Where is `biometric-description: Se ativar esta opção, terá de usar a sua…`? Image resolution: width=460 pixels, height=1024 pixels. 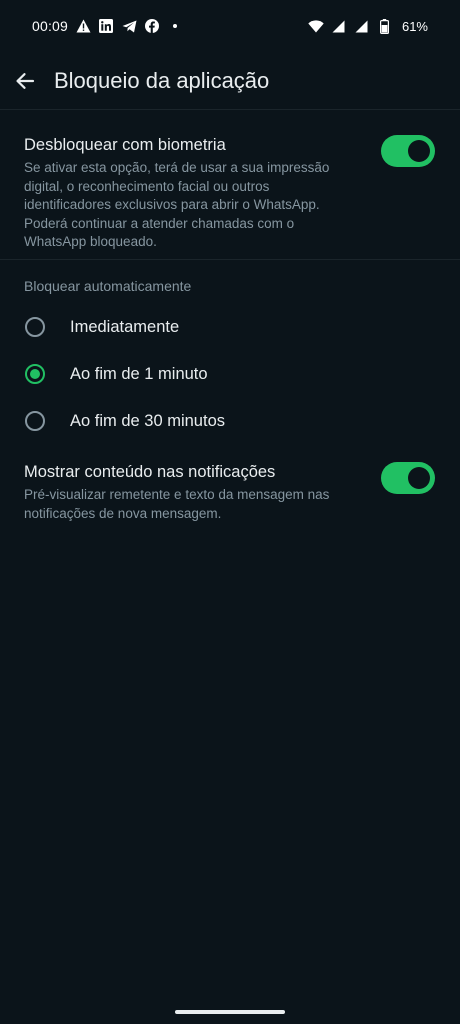 biometric-description: Se ativar esta opção, terá de usar a sua… is located at coordinates (177, 204).